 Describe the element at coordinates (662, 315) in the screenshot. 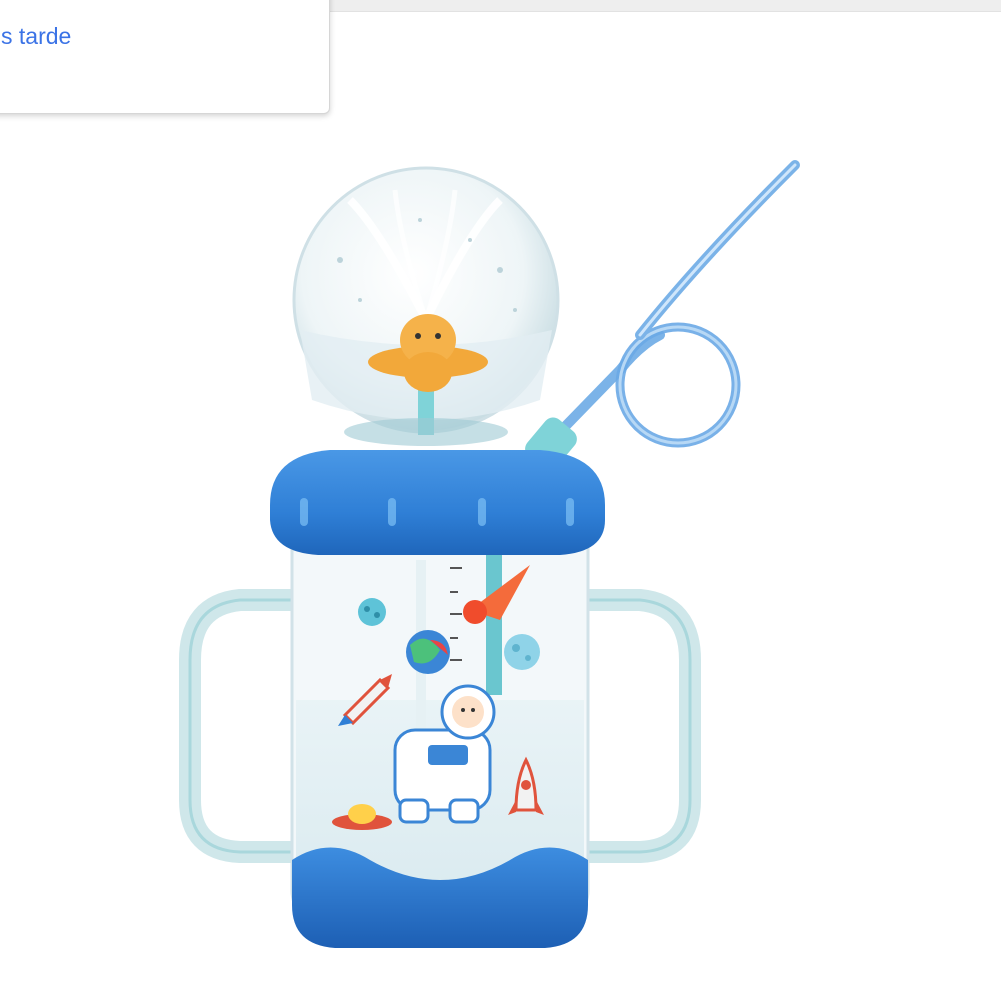

I see `straw` at that location.